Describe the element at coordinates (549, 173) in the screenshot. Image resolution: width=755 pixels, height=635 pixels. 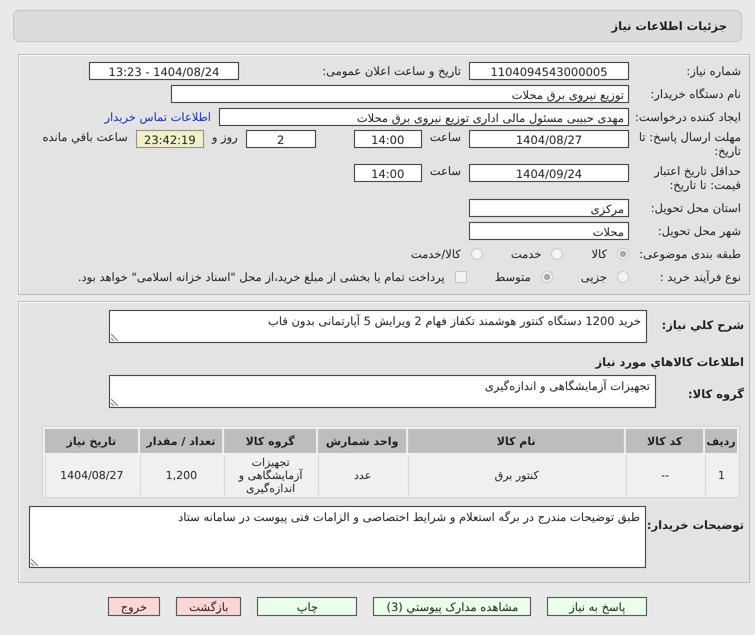
I see `validity-date-field: 1404/09/24` at that location.